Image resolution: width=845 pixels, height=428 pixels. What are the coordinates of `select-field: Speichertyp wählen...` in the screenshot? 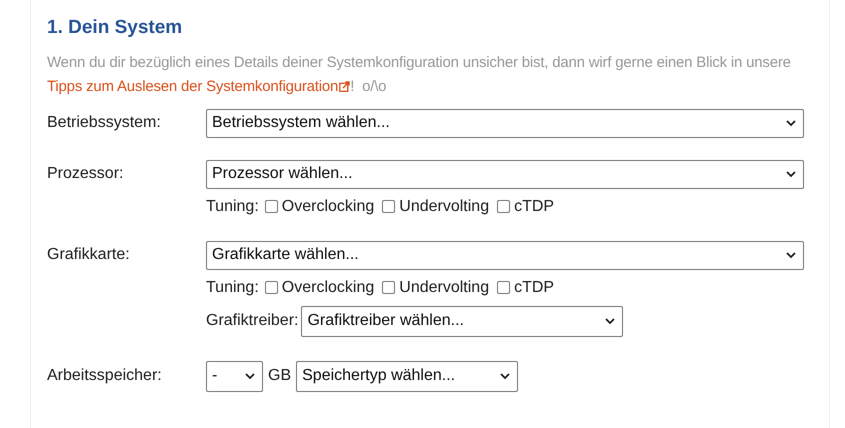 It's located at (407, 376).